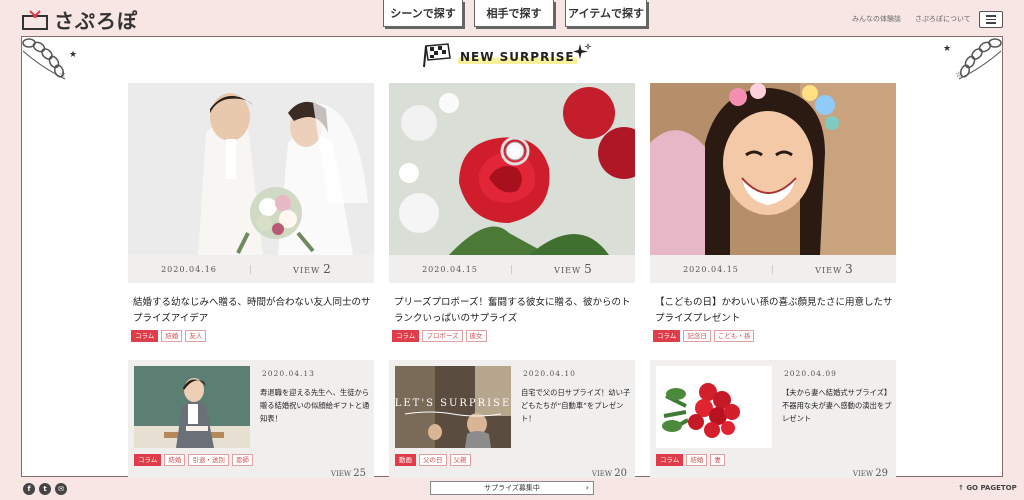 Image resolution: width=1024 pixels, height=500 pixels. What do you see at coordinates (460, 460) in the screenshot?
I see `tag: 父親` at bounding box center [460, 460].